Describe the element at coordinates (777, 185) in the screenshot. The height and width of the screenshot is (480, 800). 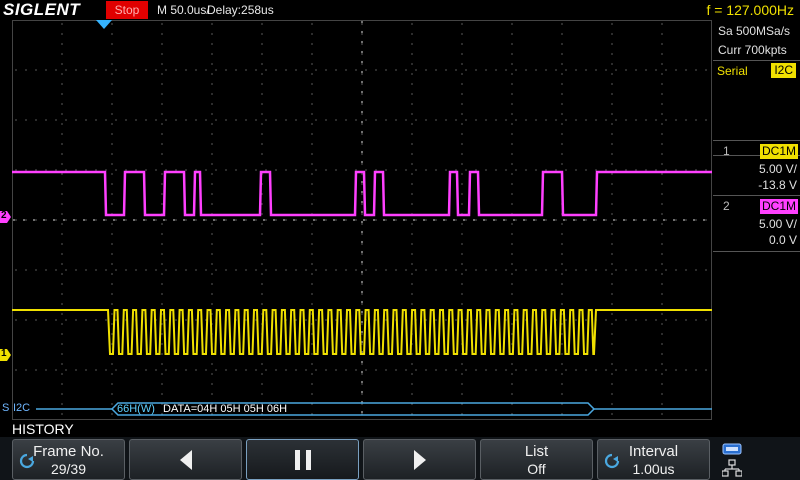
I see `ch1-offset: -13.8 V` at that location.